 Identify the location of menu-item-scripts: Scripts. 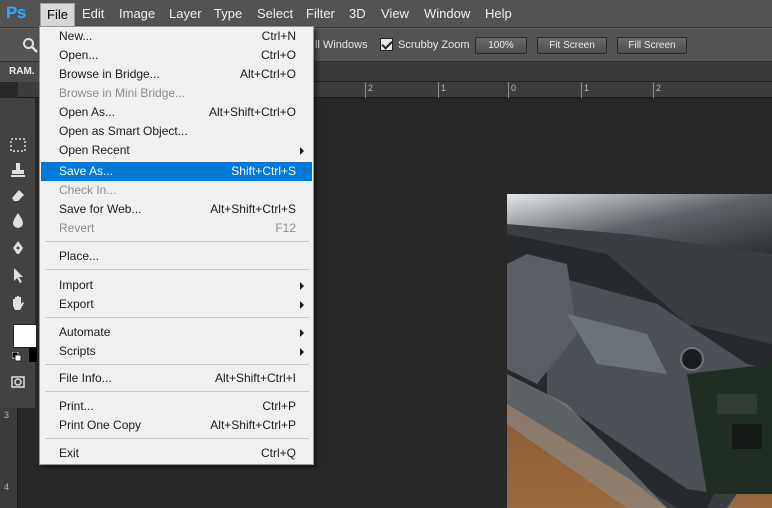
(176, 351).